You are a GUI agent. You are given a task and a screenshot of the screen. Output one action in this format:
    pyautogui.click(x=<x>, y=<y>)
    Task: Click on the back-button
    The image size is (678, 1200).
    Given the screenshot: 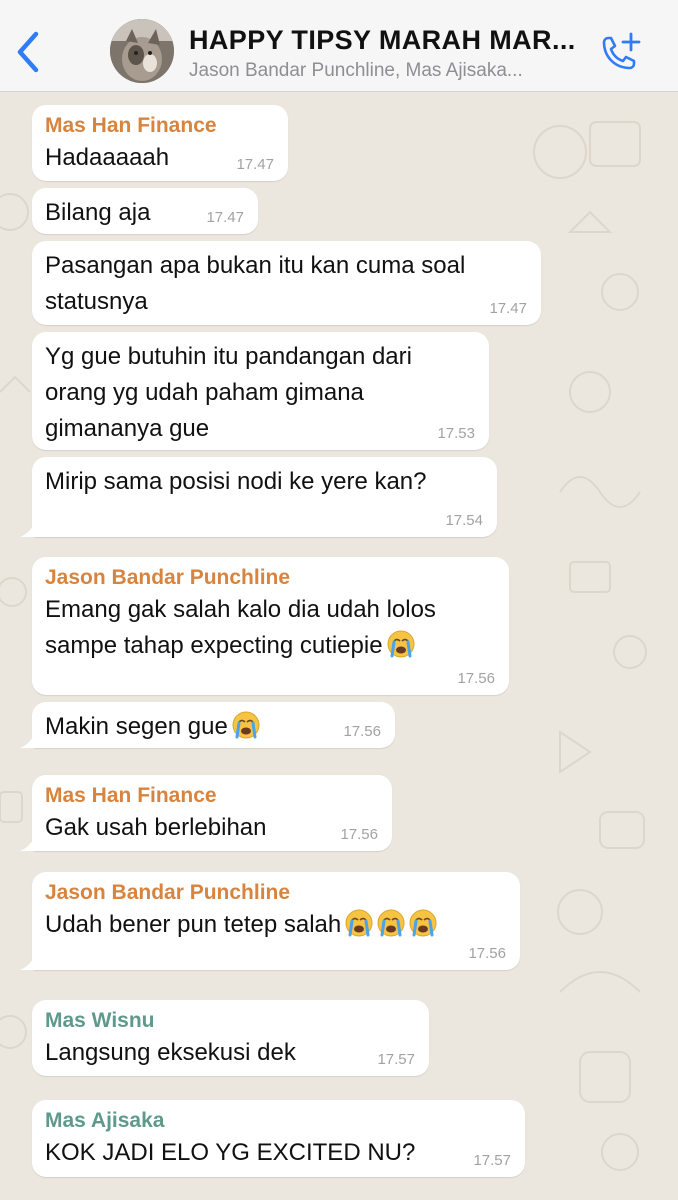 What is the action you would take?
    pyautogui.click(x=29, y=53)
    